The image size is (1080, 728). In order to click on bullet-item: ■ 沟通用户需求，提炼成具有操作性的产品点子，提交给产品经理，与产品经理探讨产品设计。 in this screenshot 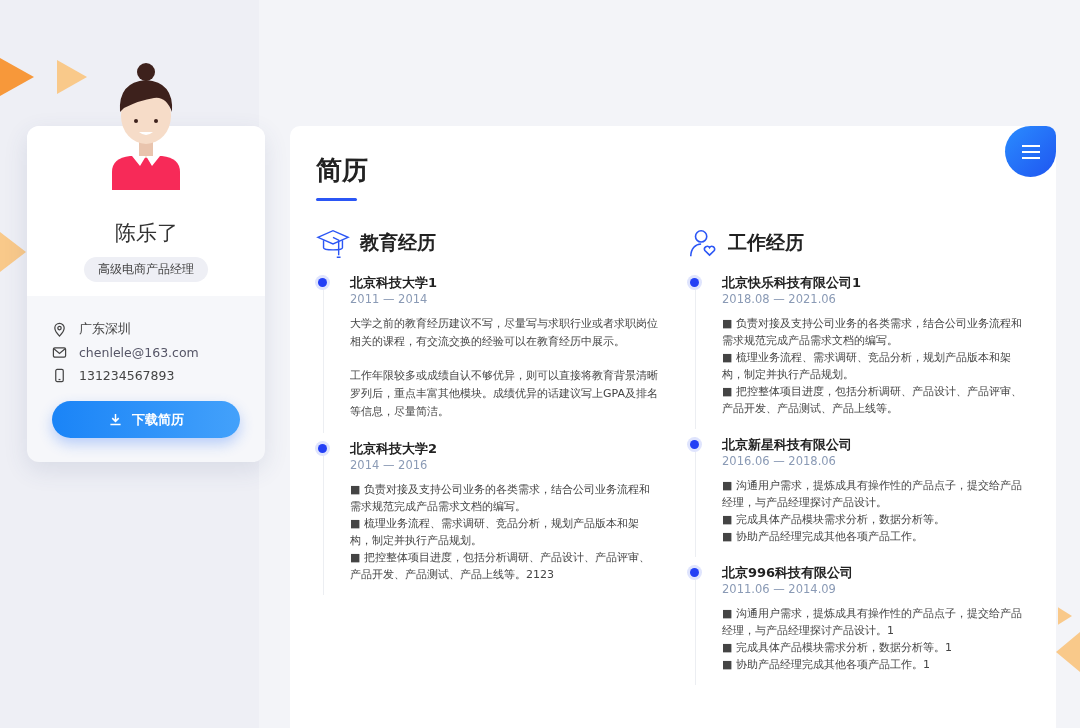, I will do `click(872, 494)`.